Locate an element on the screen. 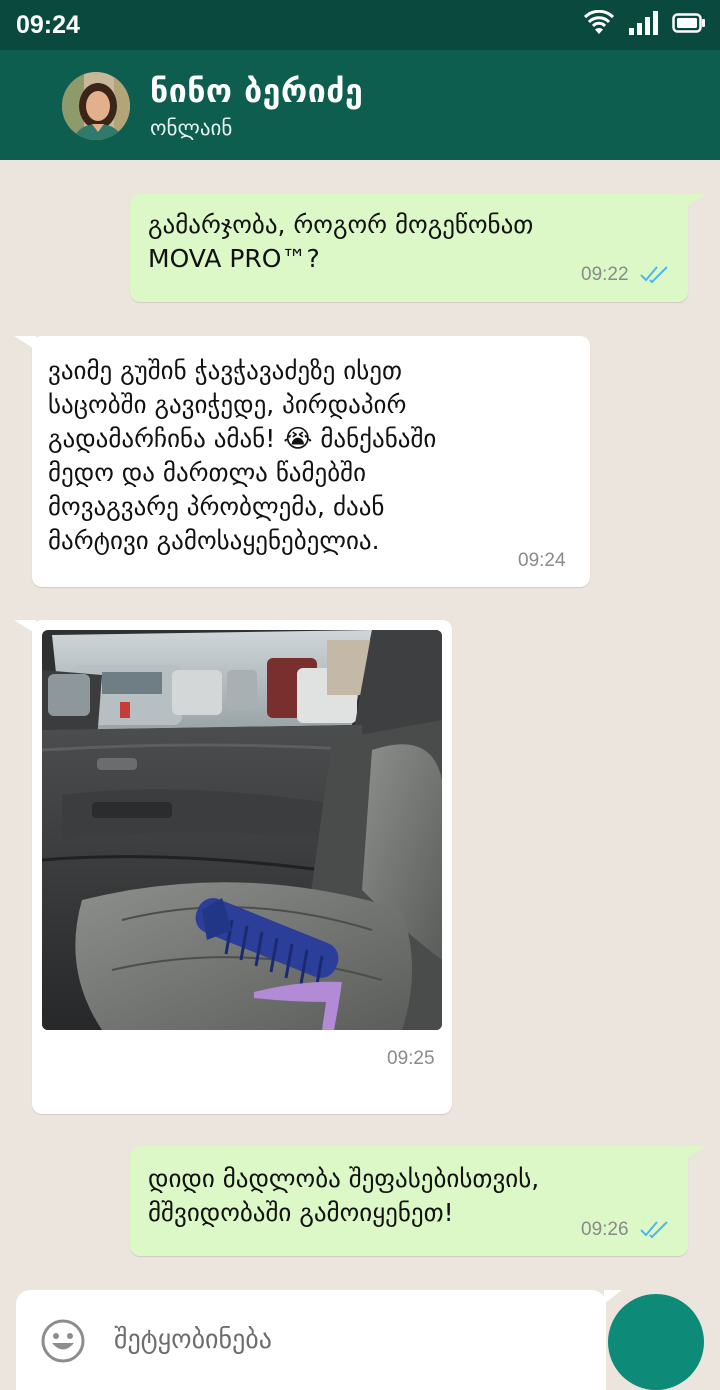 The width and height of the screenshot is (720, 1390). status-icons is located at coordinates (645, 23).